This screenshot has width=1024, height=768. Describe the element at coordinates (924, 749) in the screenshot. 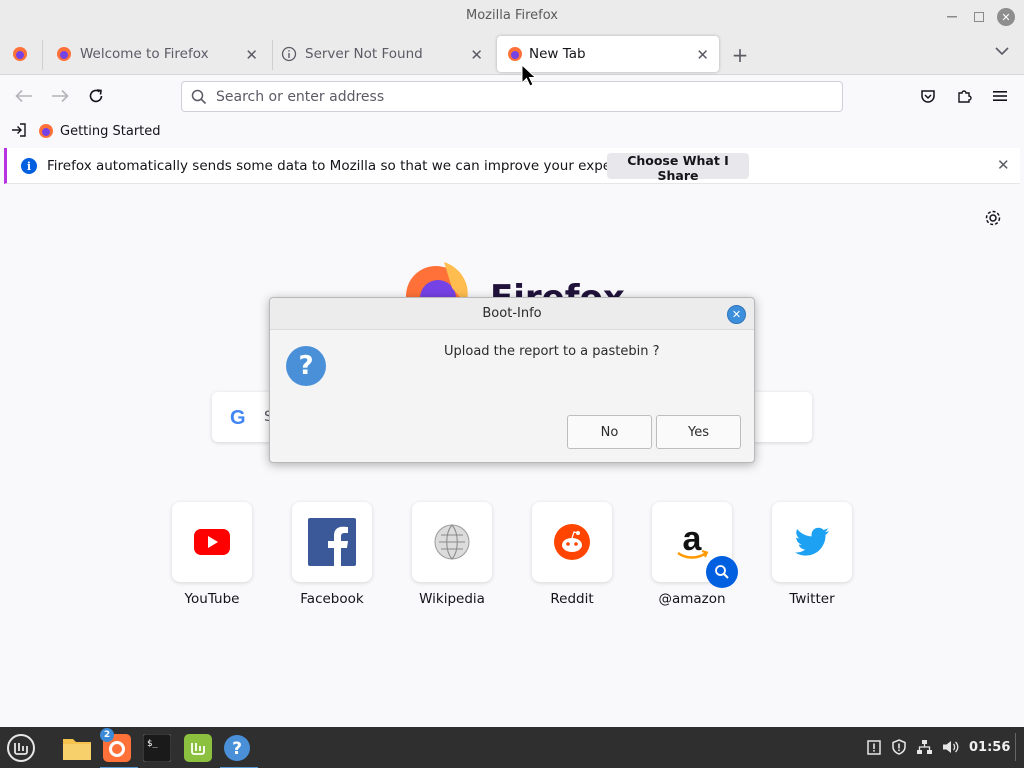

I see `tray-network-icon` at that location.